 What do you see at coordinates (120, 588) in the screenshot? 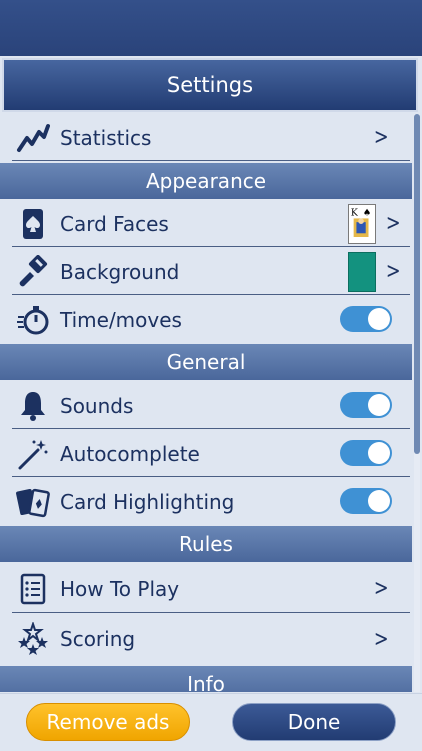
I see `how-to-play-label: How To Play` at bounding box center [120, 588].